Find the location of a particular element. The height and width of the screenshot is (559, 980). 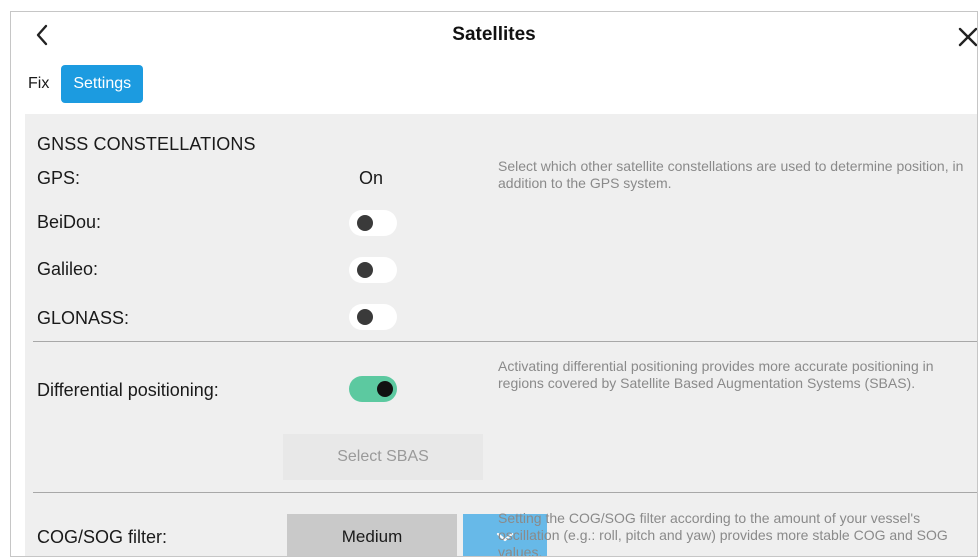

gps-value: On is located at coordinates (371, 178).